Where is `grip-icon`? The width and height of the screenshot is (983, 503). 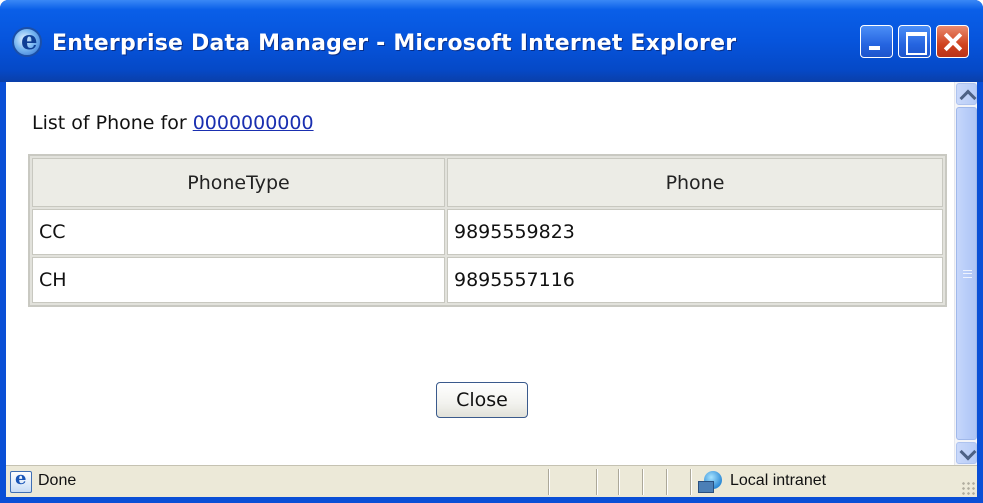 grip-icon is located at coordinates (967, 274).